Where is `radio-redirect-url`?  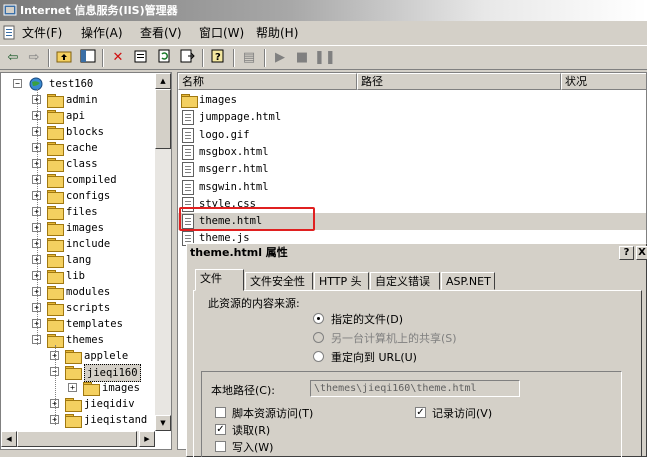
radio-redirect-url is located at coordinates (318, 356).